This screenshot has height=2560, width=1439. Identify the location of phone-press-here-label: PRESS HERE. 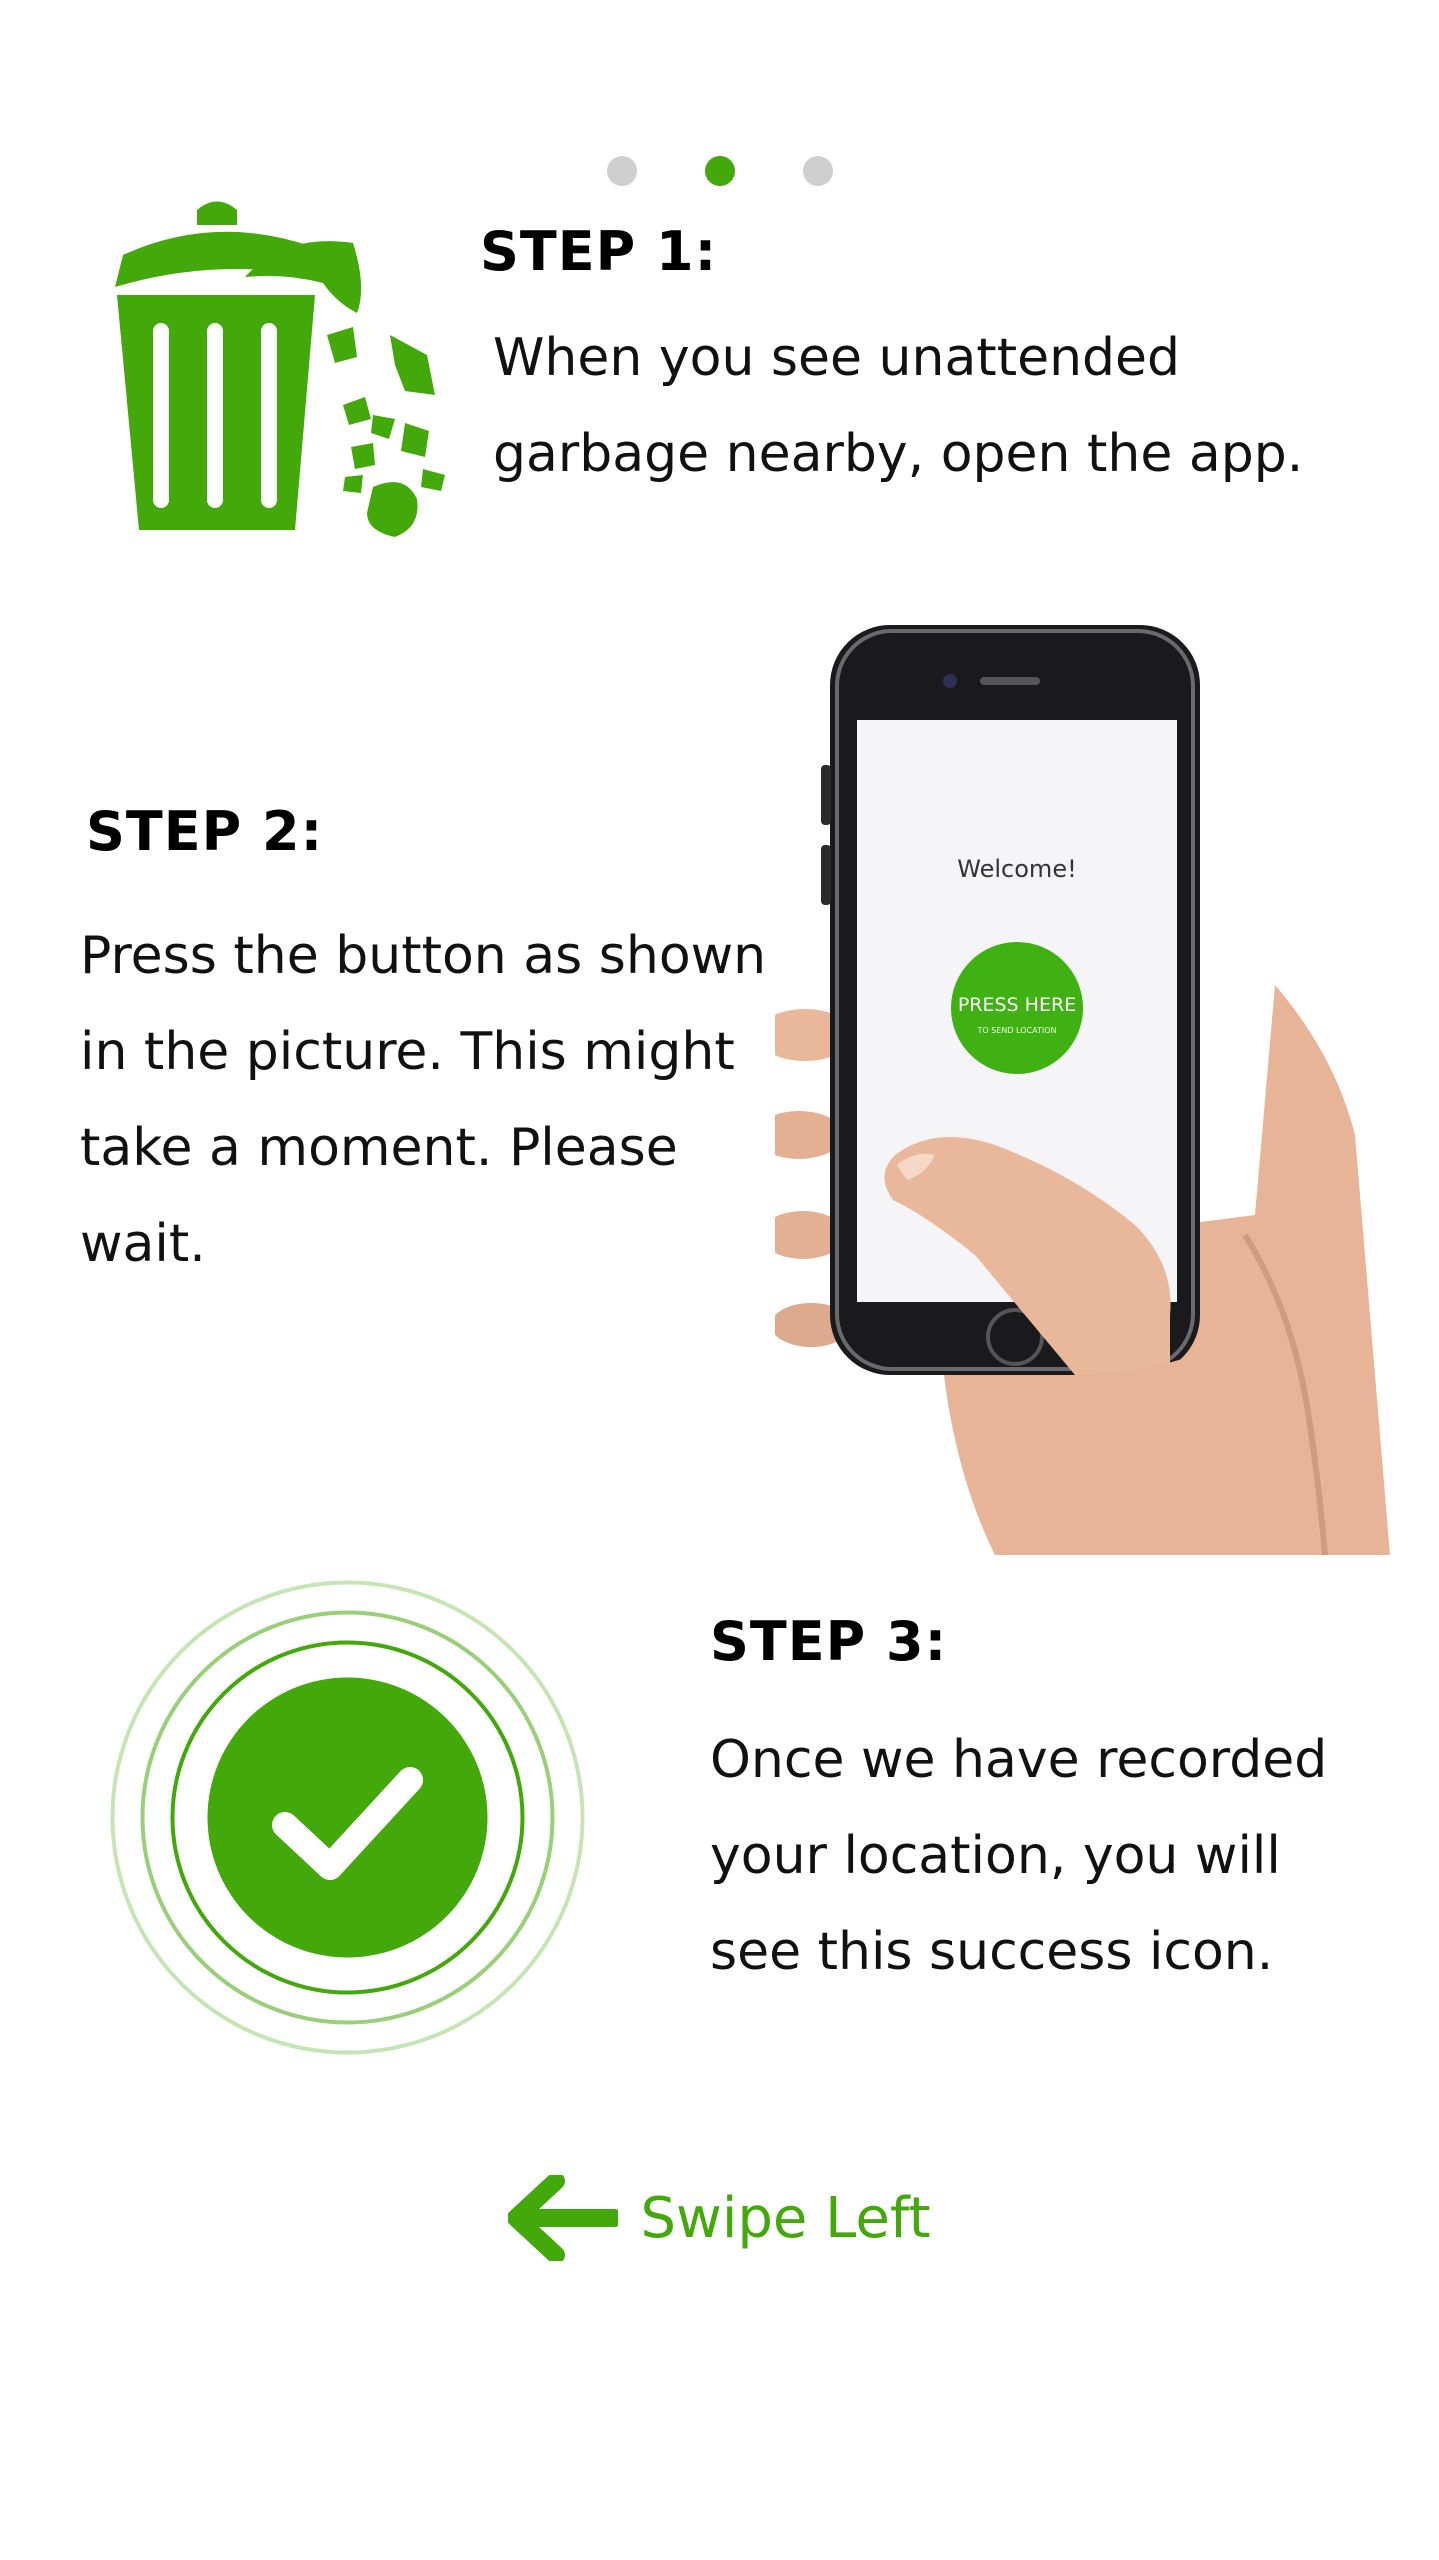
(1017, 1005).